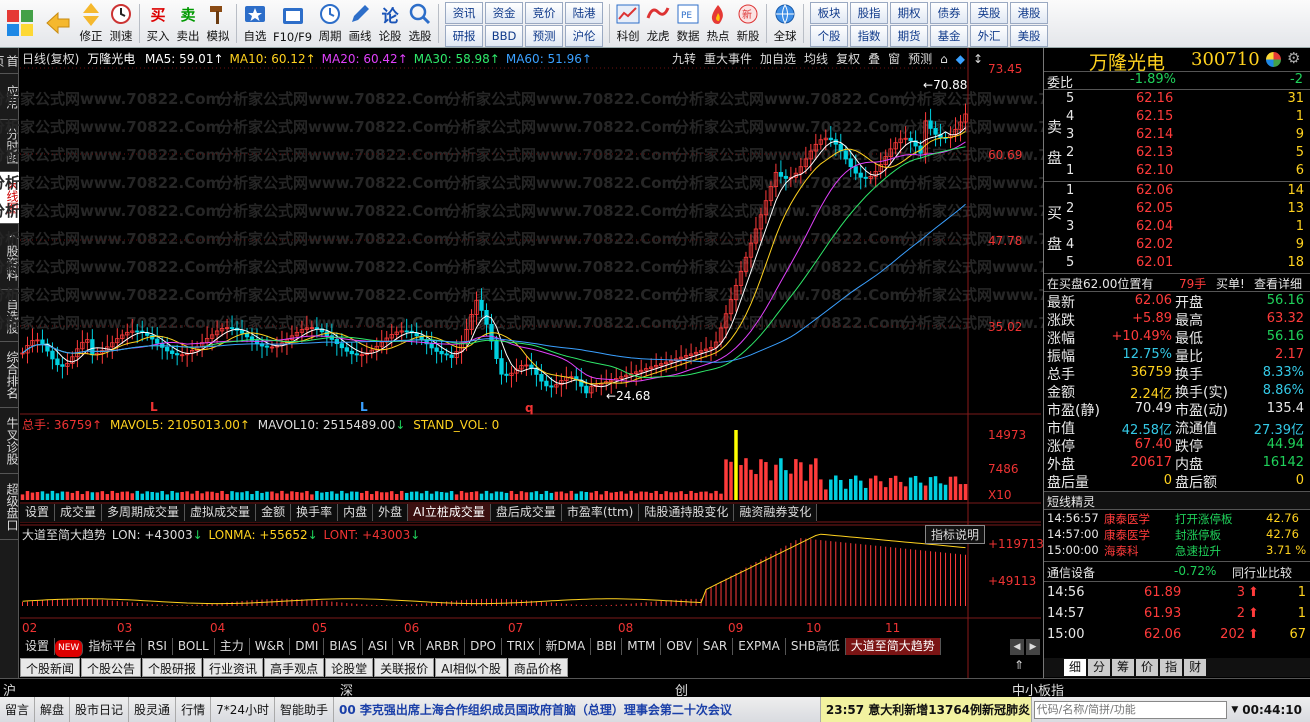  Describe the element at coordinates (111, 667) in the screenshot. I see `news-tab-1: 个股公告` at that location.